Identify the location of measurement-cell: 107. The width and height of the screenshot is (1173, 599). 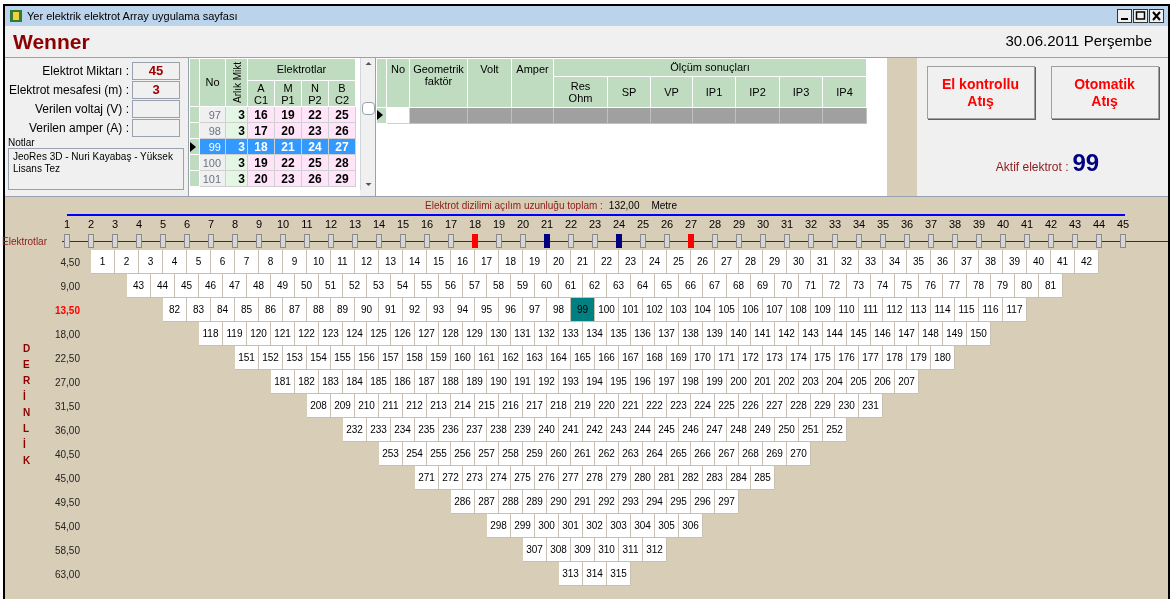
(775, 310).